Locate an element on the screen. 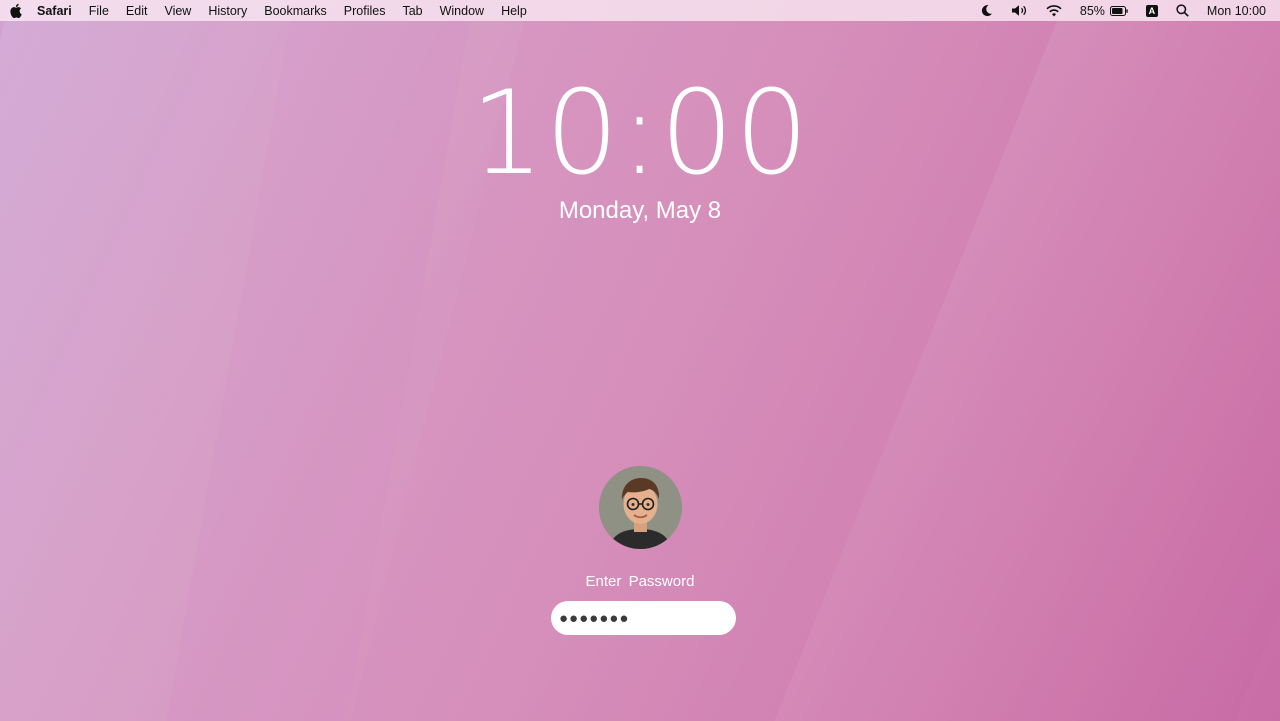 Image resolution: width=1280 pixels, height=721 pixels. avatar is located at coordinates (640, 507).